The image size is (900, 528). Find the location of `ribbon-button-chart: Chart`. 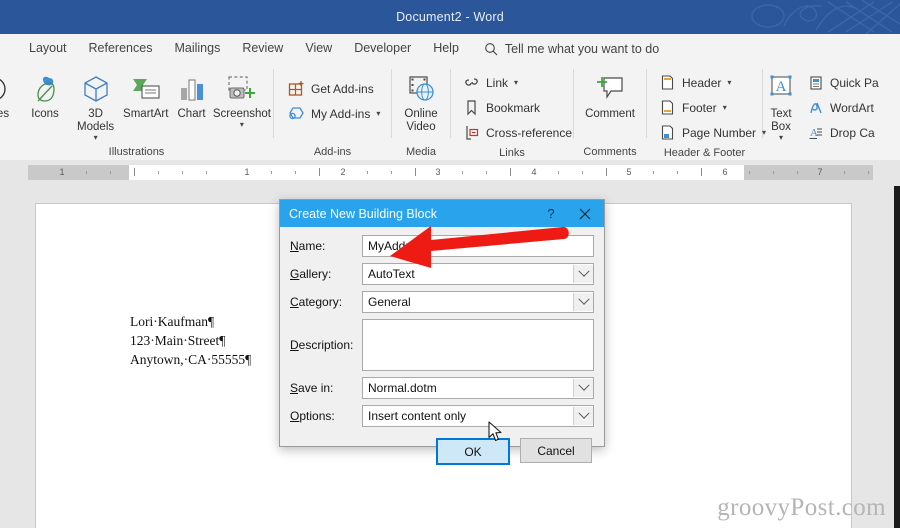

ribbon-button-chart: Chart is located at coordinates (191, 94).